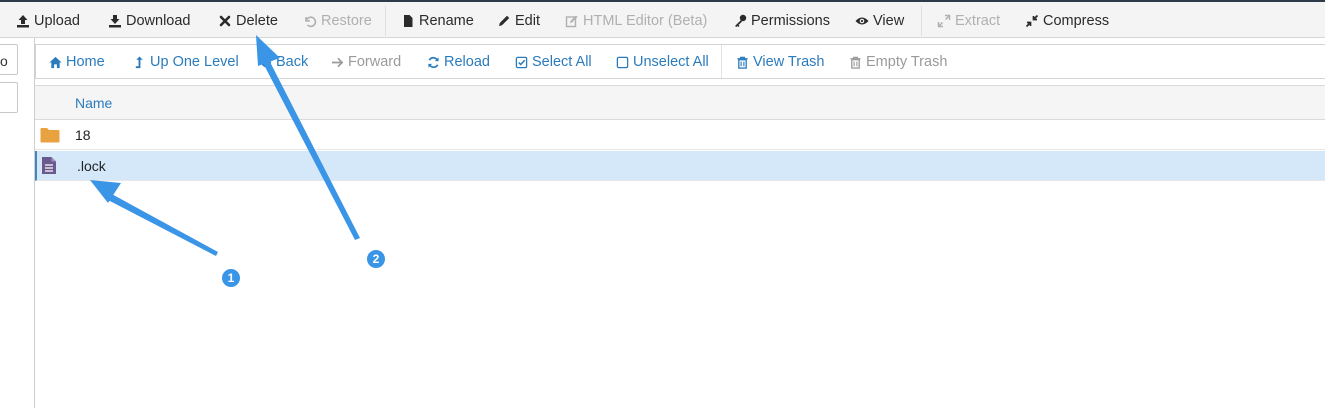  Describe the element at coordinates (257, 21) in the screenshot. I see `delete-label: Delete` at that location.